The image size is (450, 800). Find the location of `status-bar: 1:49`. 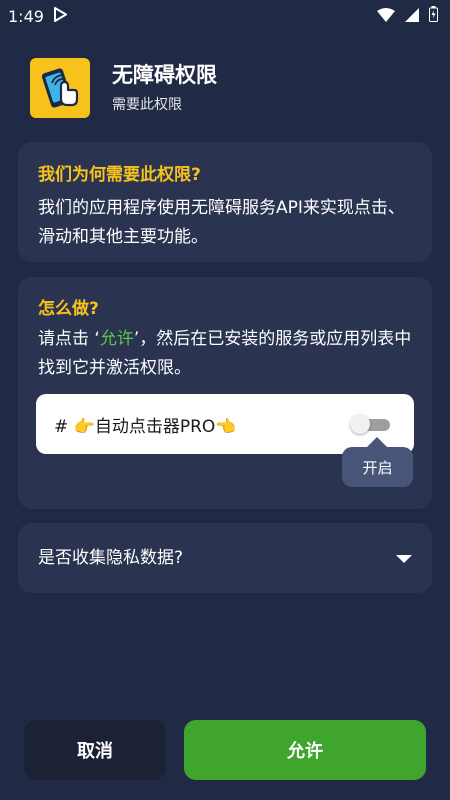

status-bar: 1:49 is located at coordinates (225, 16).